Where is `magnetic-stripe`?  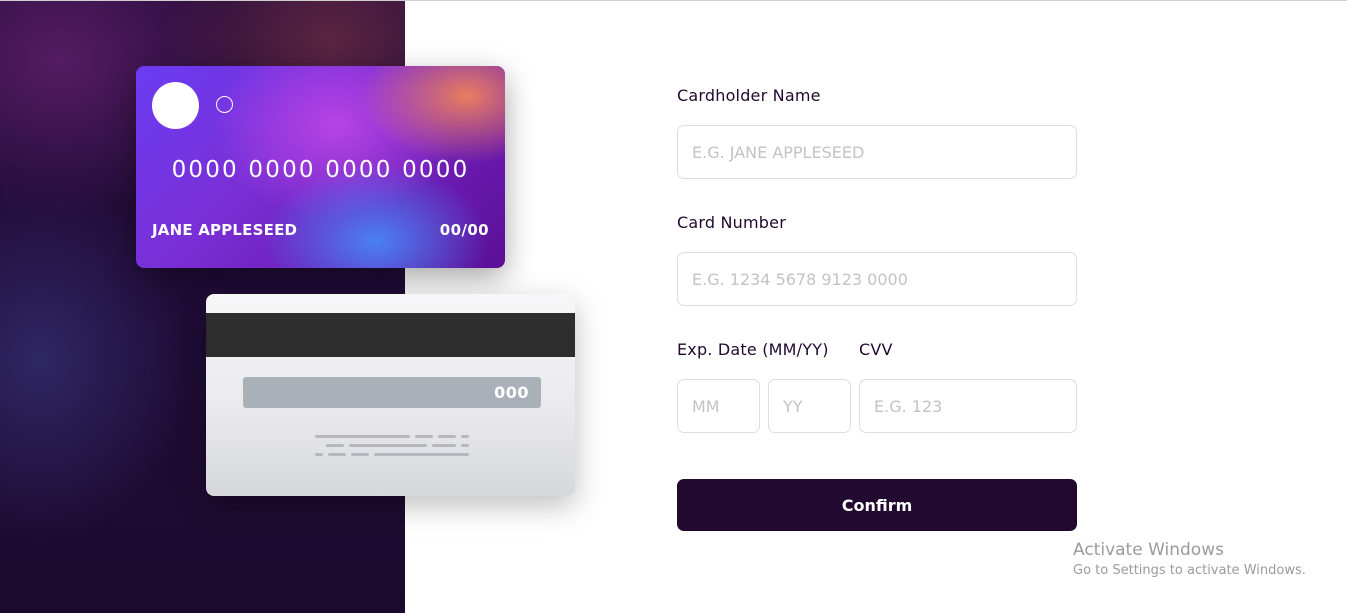 magnetic-stripe is located at coordinates (390, 335).